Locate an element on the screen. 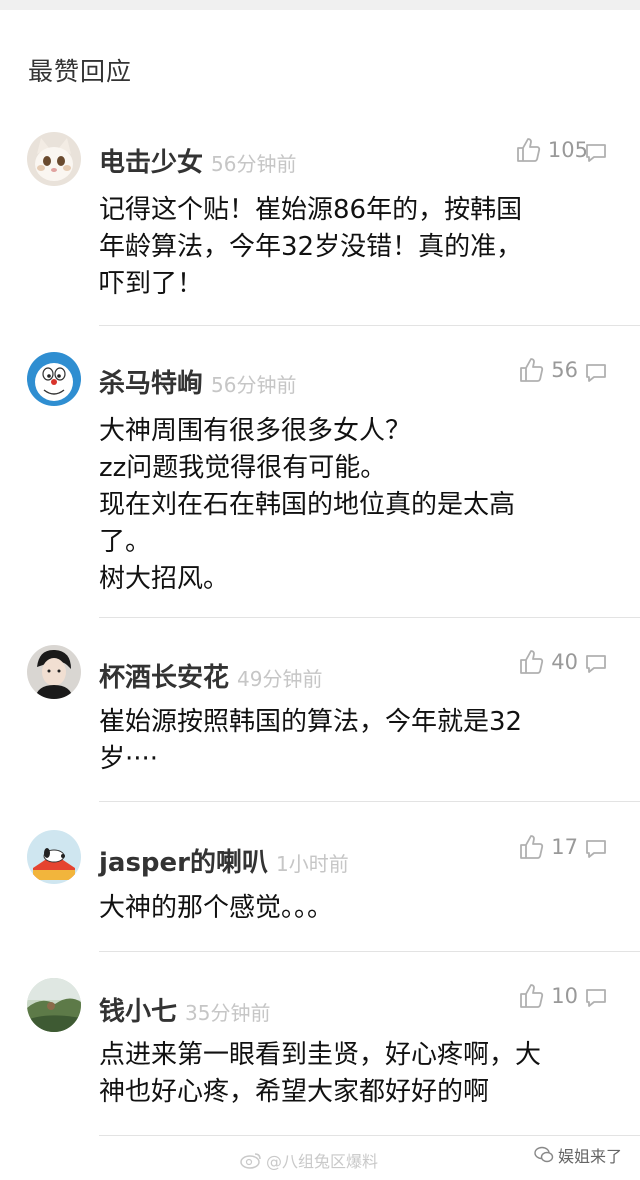 This screenshot has height=1180, width=640. wechat-icon is located at coordinates (544, 1154).